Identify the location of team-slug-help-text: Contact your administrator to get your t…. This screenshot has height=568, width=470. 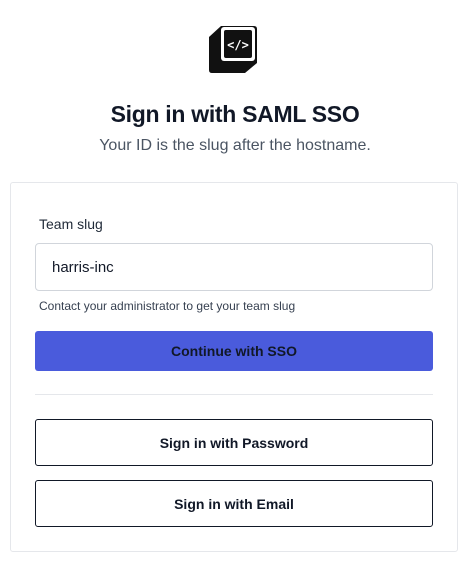
(167, 306).